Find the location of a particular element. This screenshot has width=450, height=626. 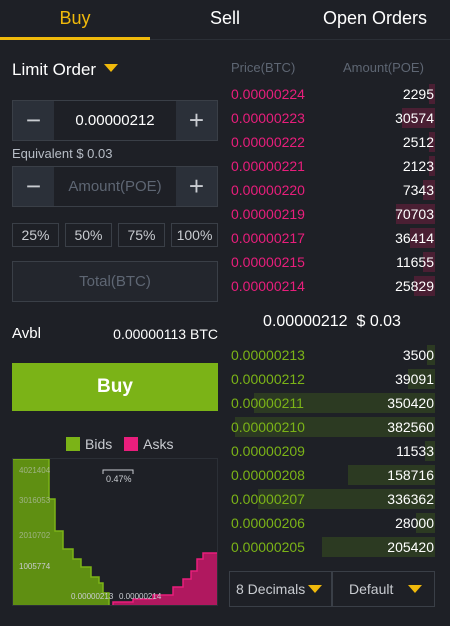

ask-price: 0.00000219 is located at coordinates (268, 214).